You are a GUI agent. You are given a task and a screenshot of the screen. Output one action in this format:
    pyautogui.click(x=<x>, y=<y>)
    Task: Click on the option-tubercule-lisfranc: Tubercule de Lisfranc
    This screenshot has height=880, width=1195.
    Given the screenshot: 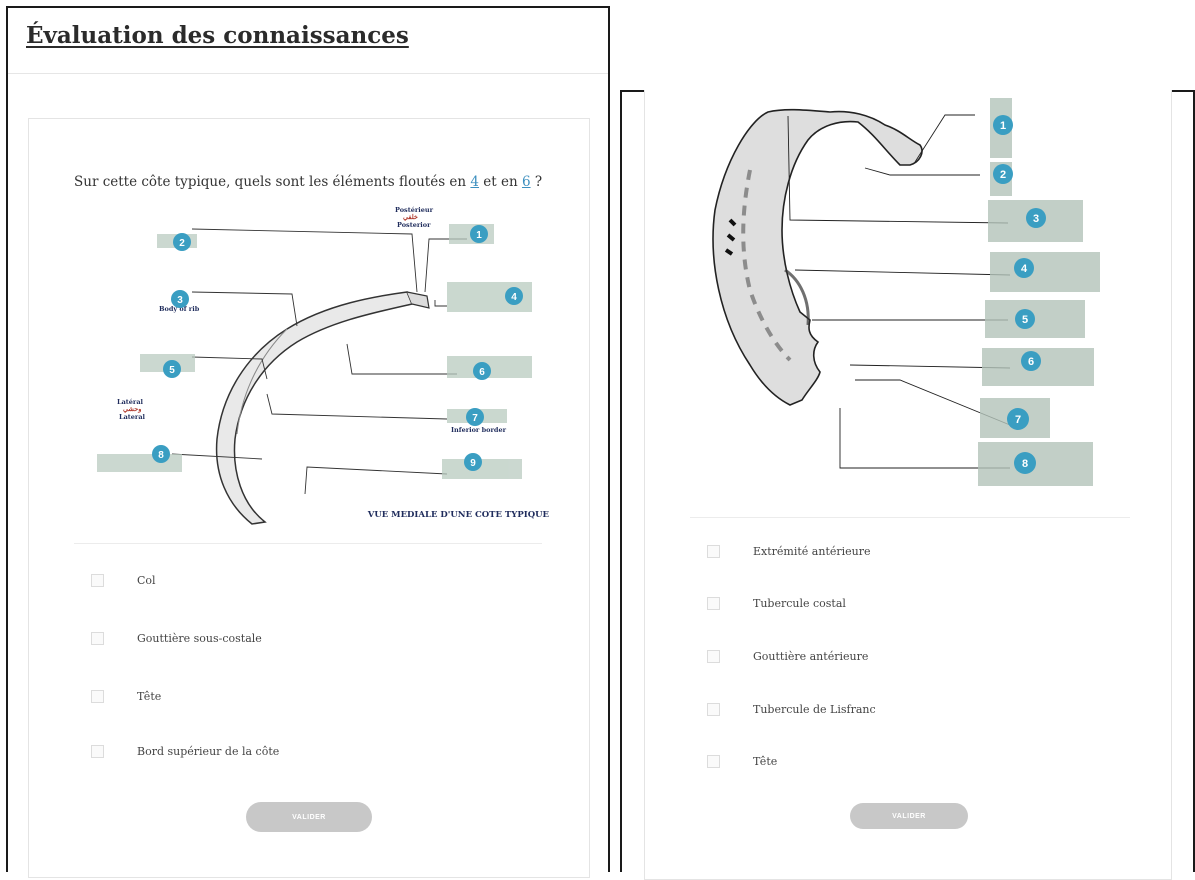 What is the action you would take?
    pyautogui.click(x=791, y=709)
    